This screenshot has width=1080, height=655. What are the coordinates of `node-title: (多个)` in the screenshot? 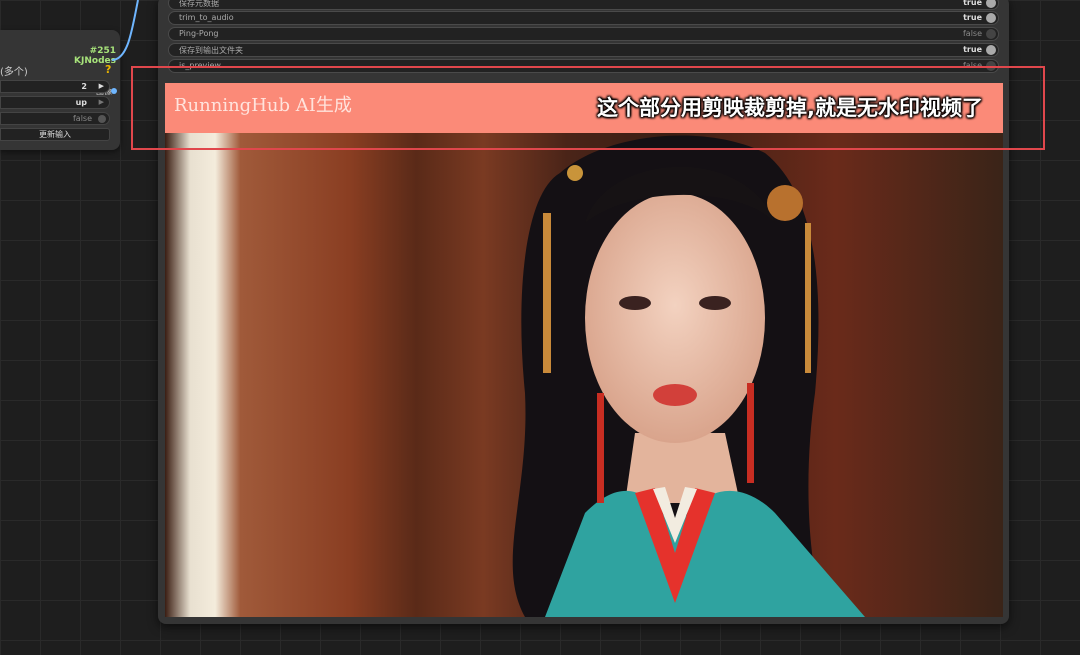 It's located at (14, 72).